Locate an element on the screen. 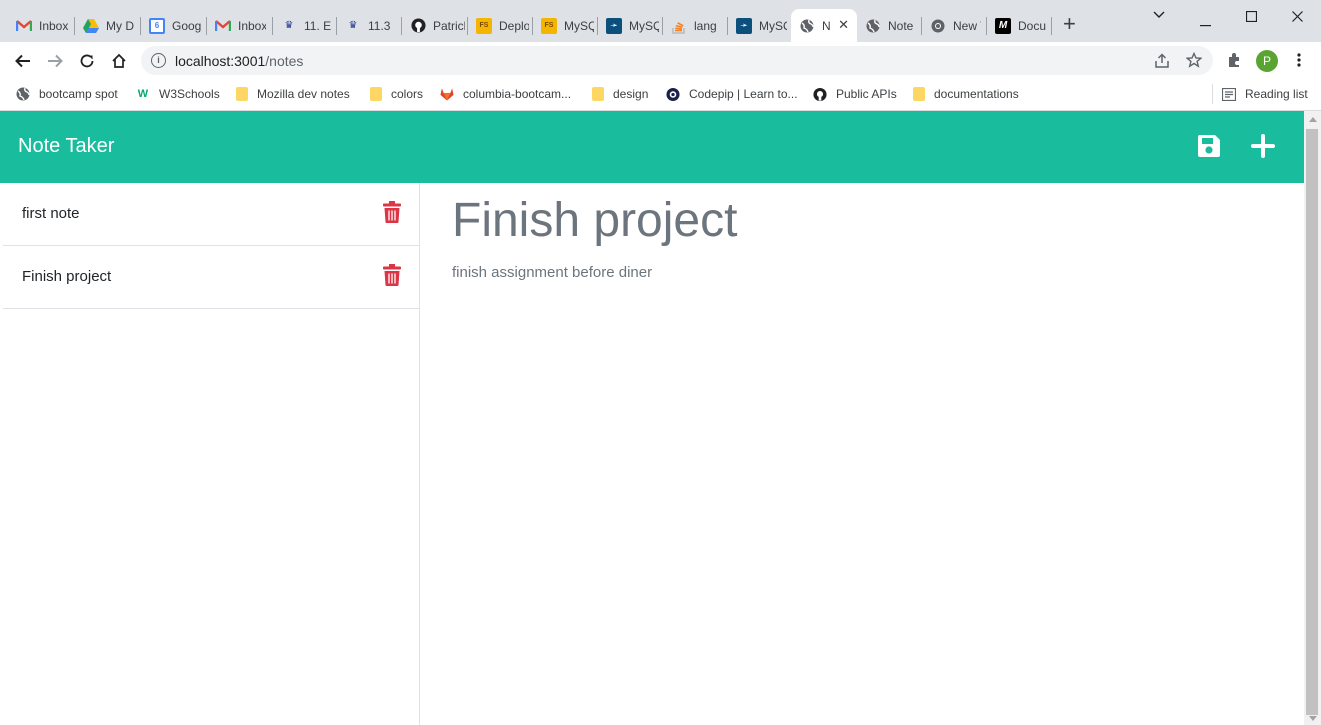 The height and width of the screenshot is (725, 1321). browser-menu-icon is located at coordinates (1299, 62).